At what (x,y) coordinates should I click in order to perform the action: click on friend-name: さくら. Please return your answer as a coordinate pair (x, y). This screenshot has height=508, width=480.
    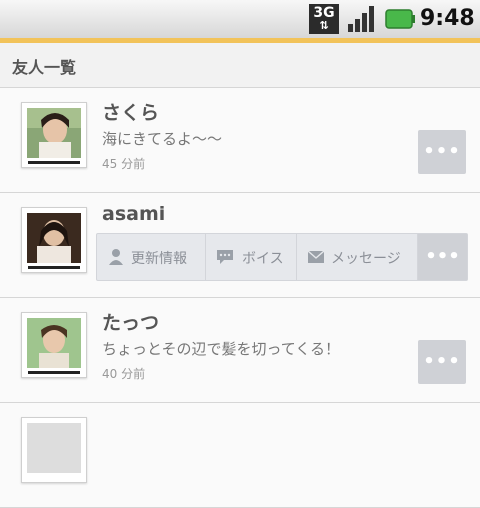
    Looking at the image, I should click on (131, 113).